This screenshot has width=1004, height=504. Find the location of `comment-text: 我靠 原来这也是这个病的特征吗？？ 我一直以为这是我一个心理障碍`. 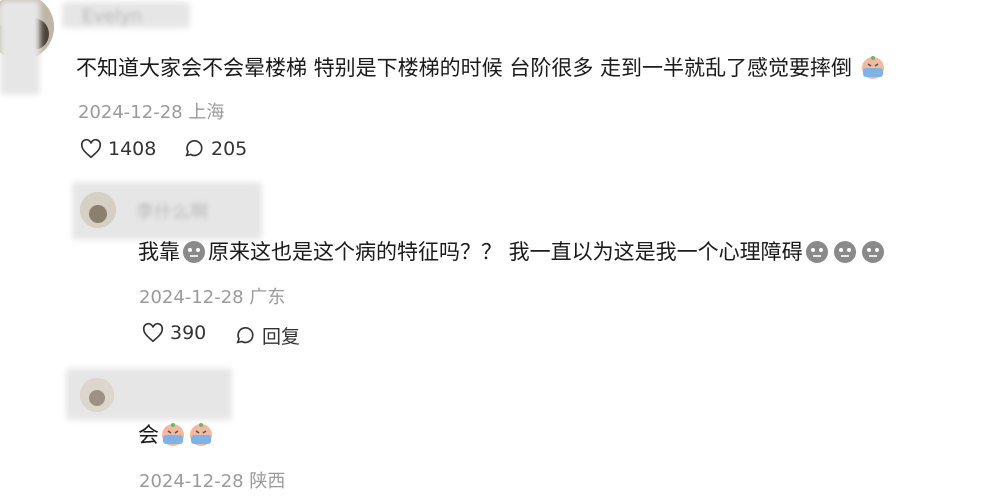

comment-text: 我靠 原来这也是这个病的特征吗？？ 我一直以为这是我一个心理障碍 is located at coordinates (512, 252).